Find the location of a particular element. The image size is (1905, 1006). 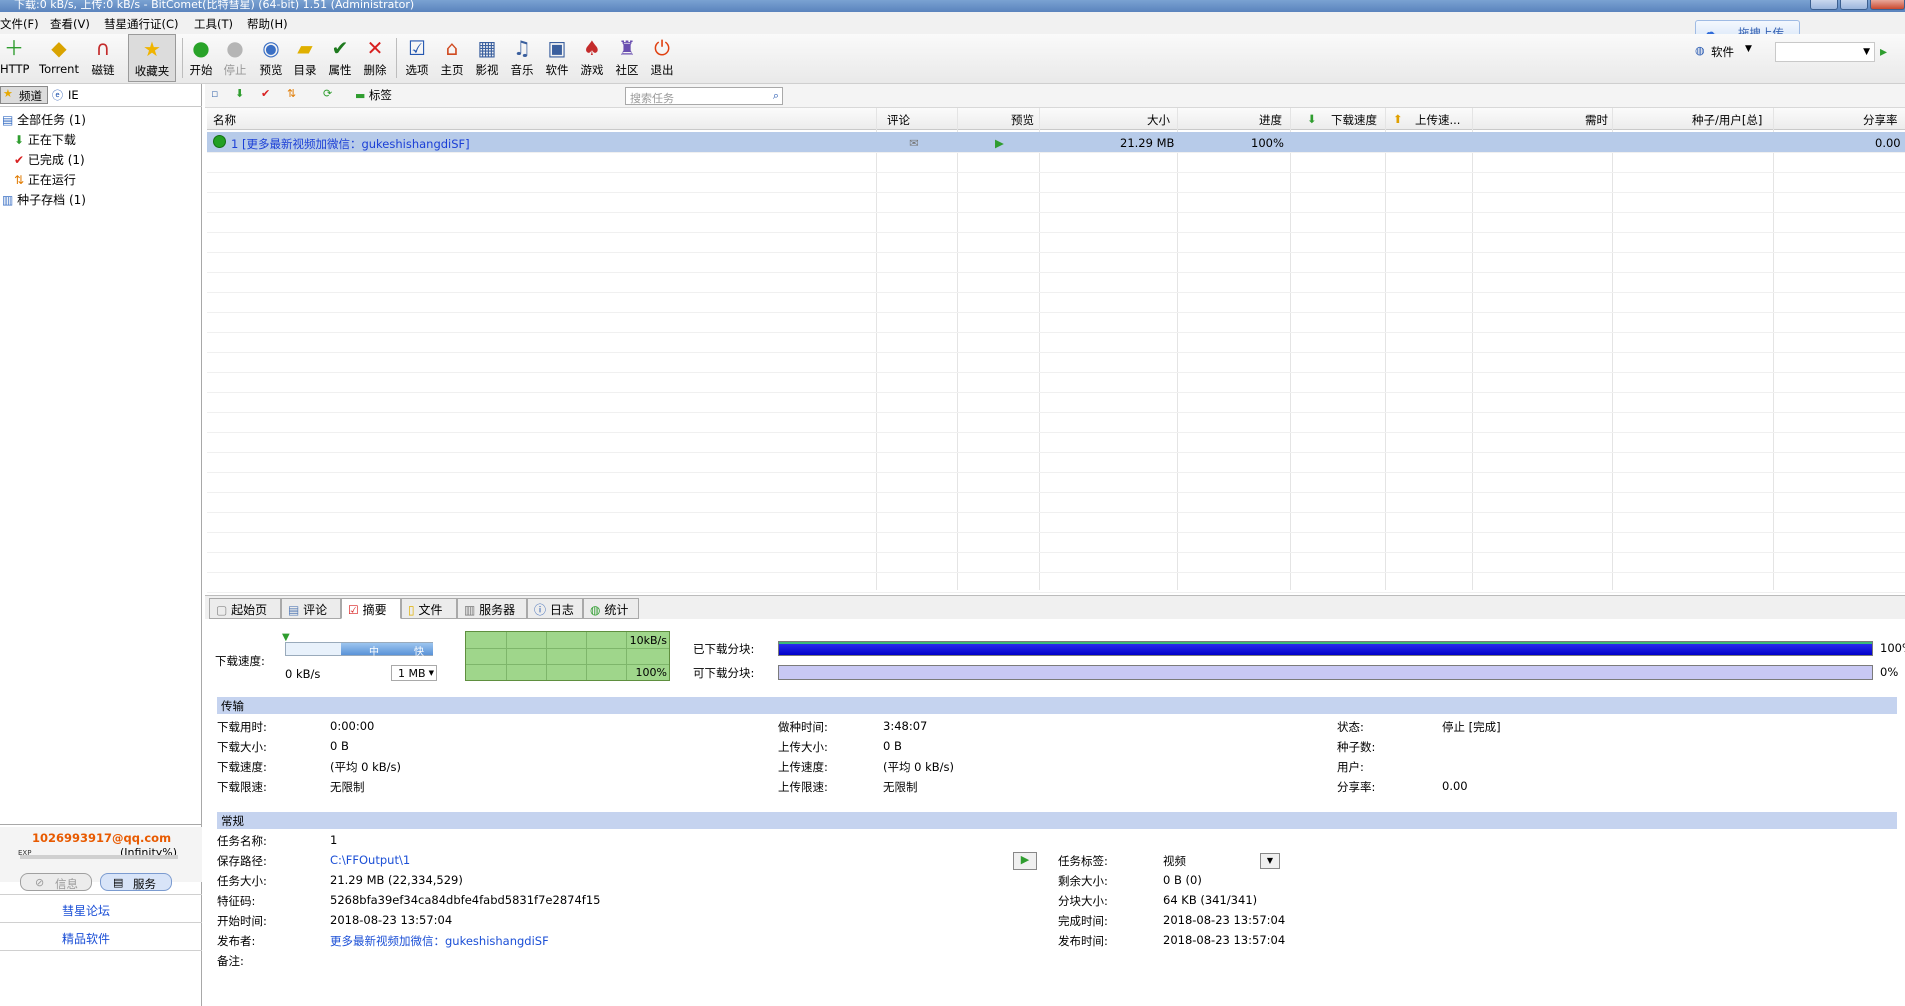

magnet-button: ∩ 磁链 is located at coordinates (103, 58).